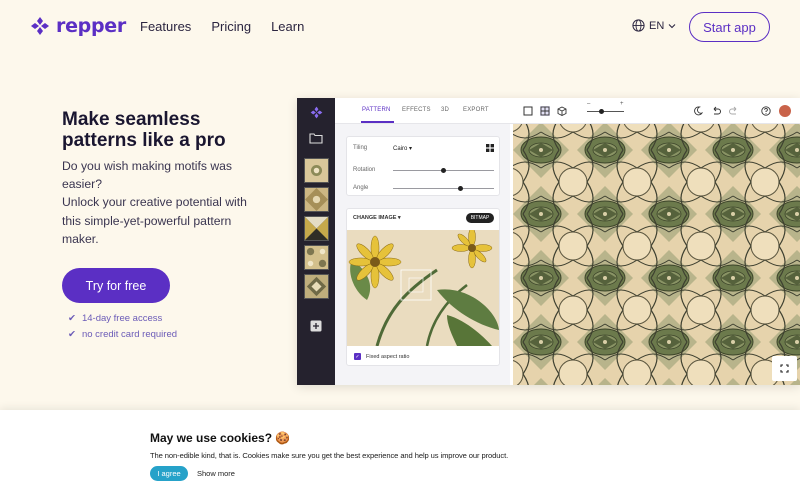 The width and height of the screenshot is (800, 500). I want to click on rotation-slider-knob, so click(443, 171).